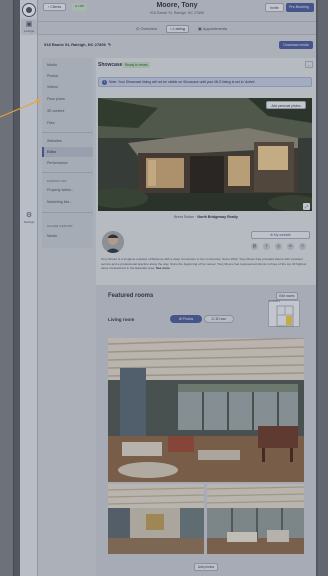  What do you see at coordinates (302, 246) in the screenshot?
I see `x-icon: 𝕏` at bounding box center [302, 246].